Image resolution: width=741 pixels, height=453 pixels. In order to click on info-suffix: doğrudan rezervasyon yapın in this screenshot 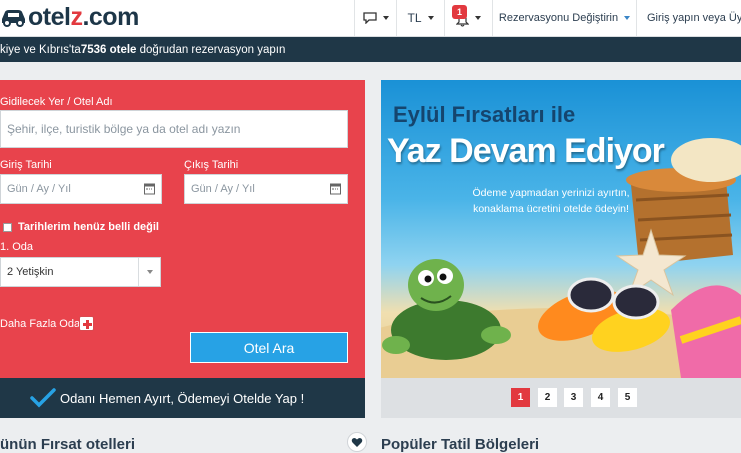, I will do `click(211, 49)`.